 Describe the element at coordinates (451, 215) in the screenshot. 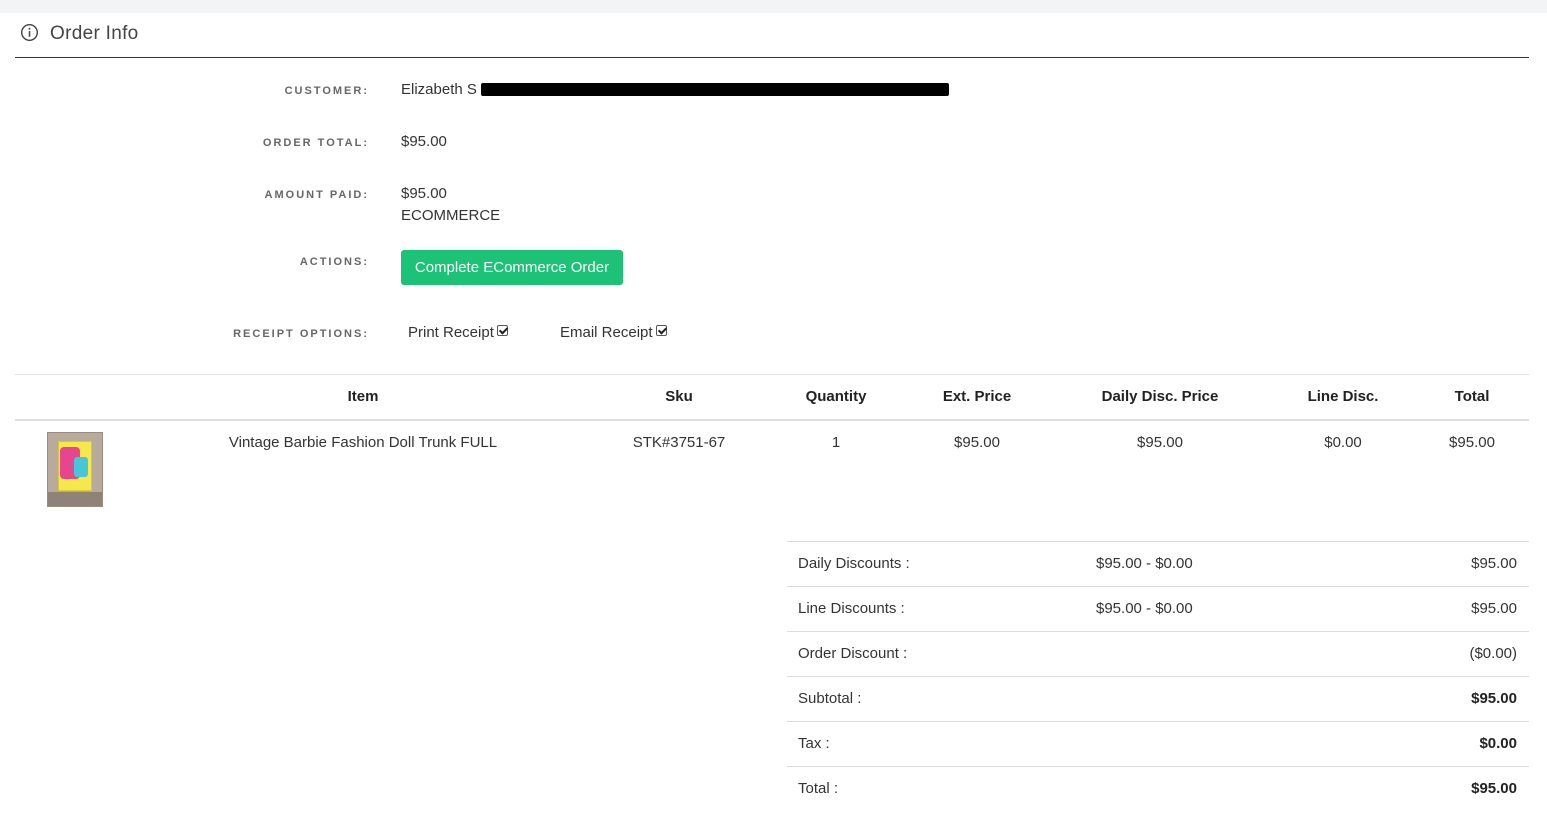

I see `payment-method: ECOMMERCE` at that location.